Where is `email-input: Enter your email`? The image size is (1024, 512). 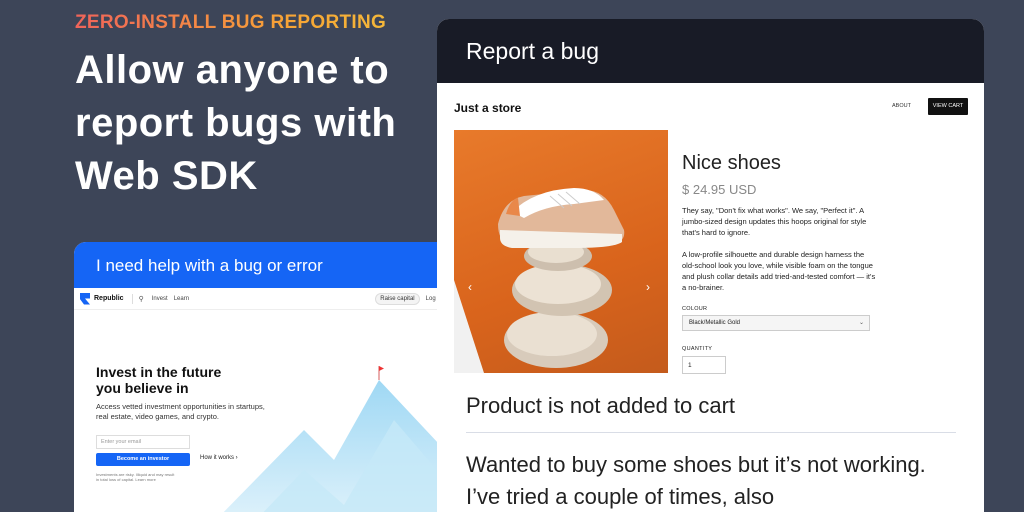
email-input: Enter your email is located at coordinates (143, 442).